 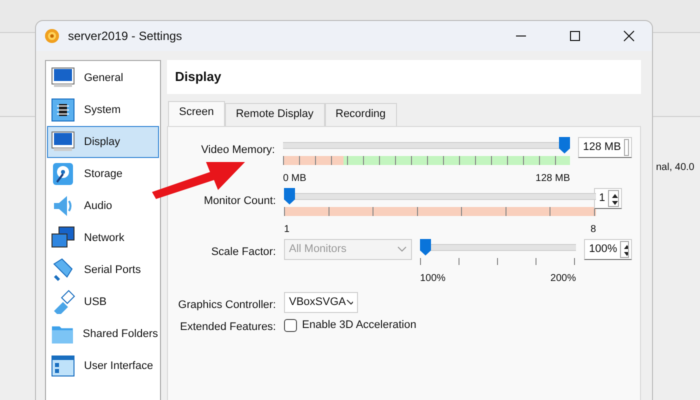 I want to click on sidebar-item: User Interface, so click(x=103, y=366).